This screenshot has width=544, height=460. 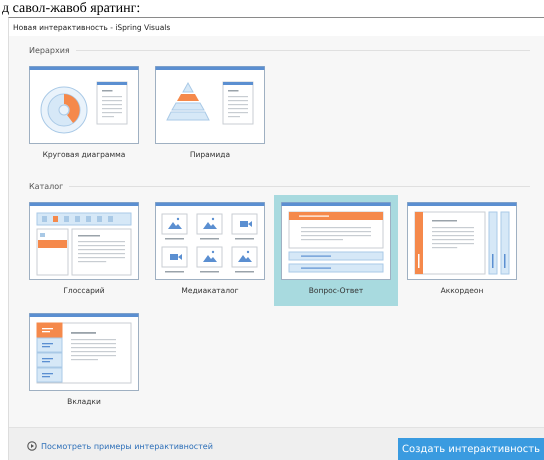 What do you see at coordinates (71, 8) in the screenshot?
I see `document-text: д савол-жавоб яратинг:` at bounding box center [71, 8].